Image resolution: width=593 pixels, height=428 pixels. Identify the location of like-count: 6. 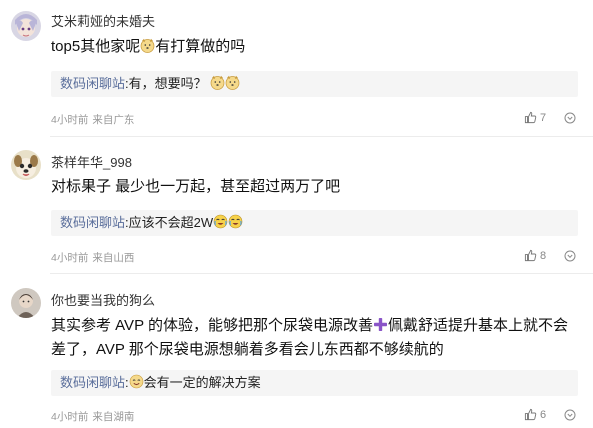
(543, 414).